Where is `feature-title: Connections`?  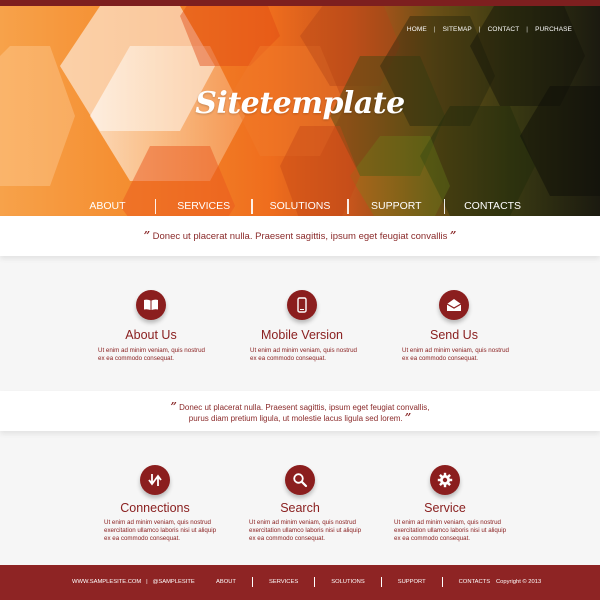
feature-title: Connections is located at coordinates (155, 508).